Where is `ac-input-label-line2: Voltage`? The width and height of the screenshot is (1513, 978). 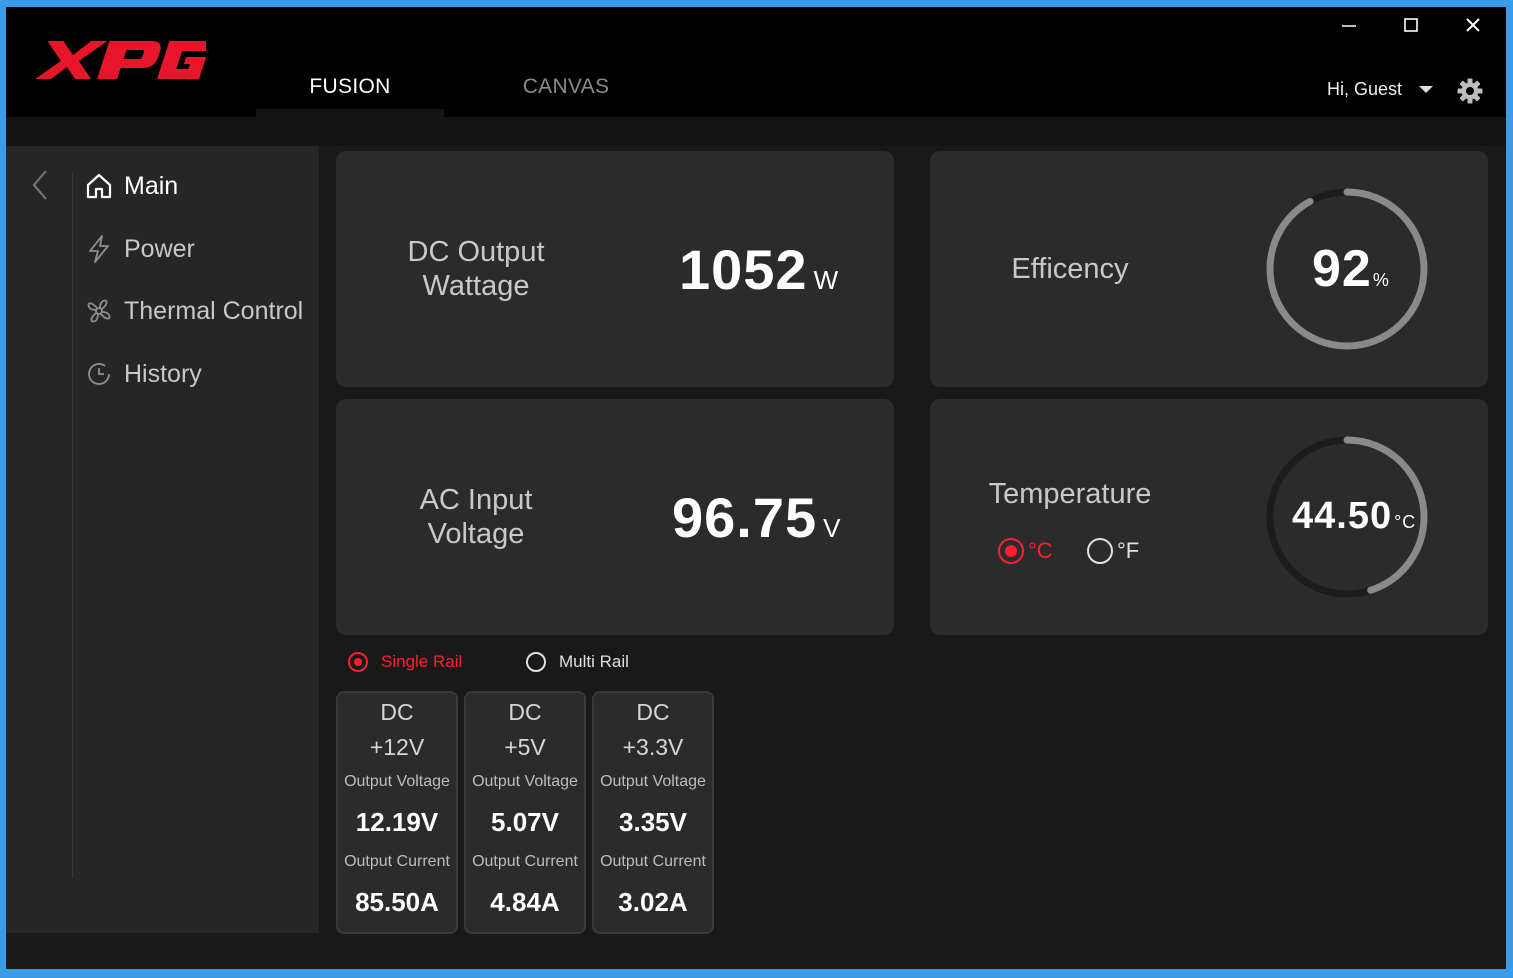
ac-input-label-line2: Voltage is located at coordinates (476, 534).